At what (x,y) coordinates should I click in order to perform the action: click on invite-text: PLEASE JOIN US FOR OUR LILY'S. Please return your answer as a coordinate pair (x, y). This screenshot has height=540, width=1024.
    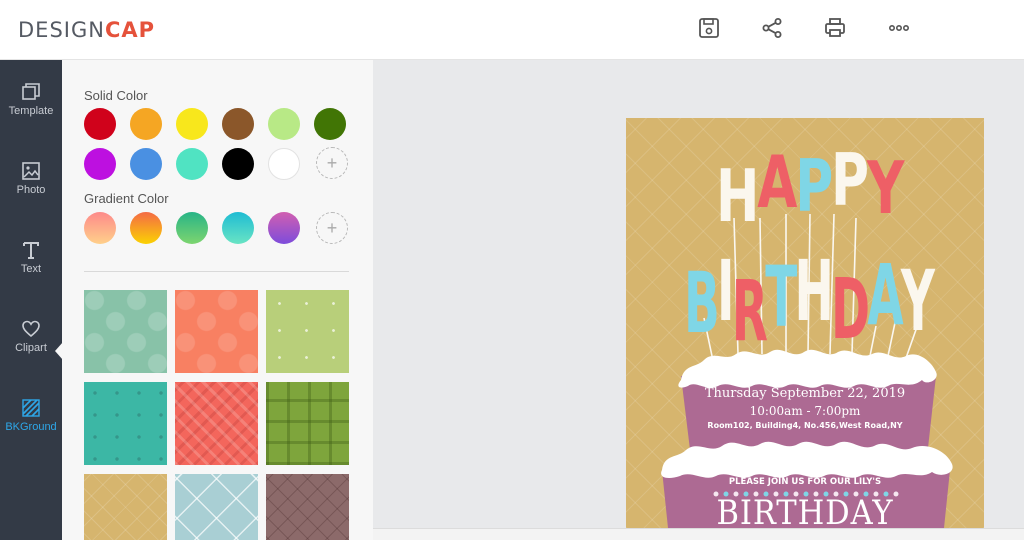
    Looking at the image, I should click on (805, 482).